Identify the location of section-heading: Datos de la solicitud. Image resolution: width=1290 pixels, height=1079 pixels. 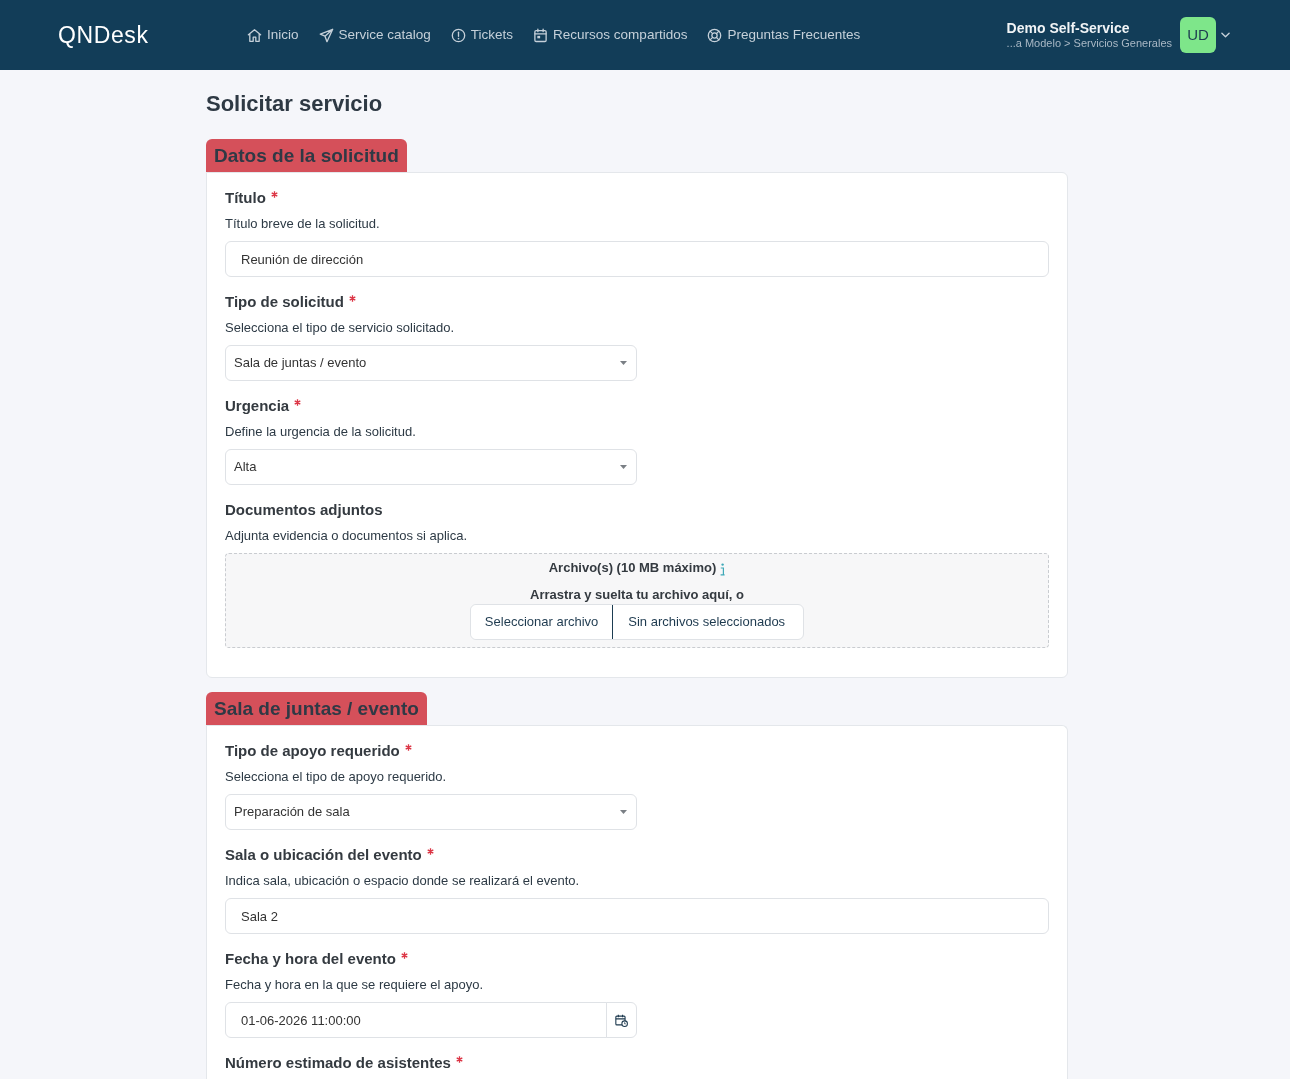
(306, 155).